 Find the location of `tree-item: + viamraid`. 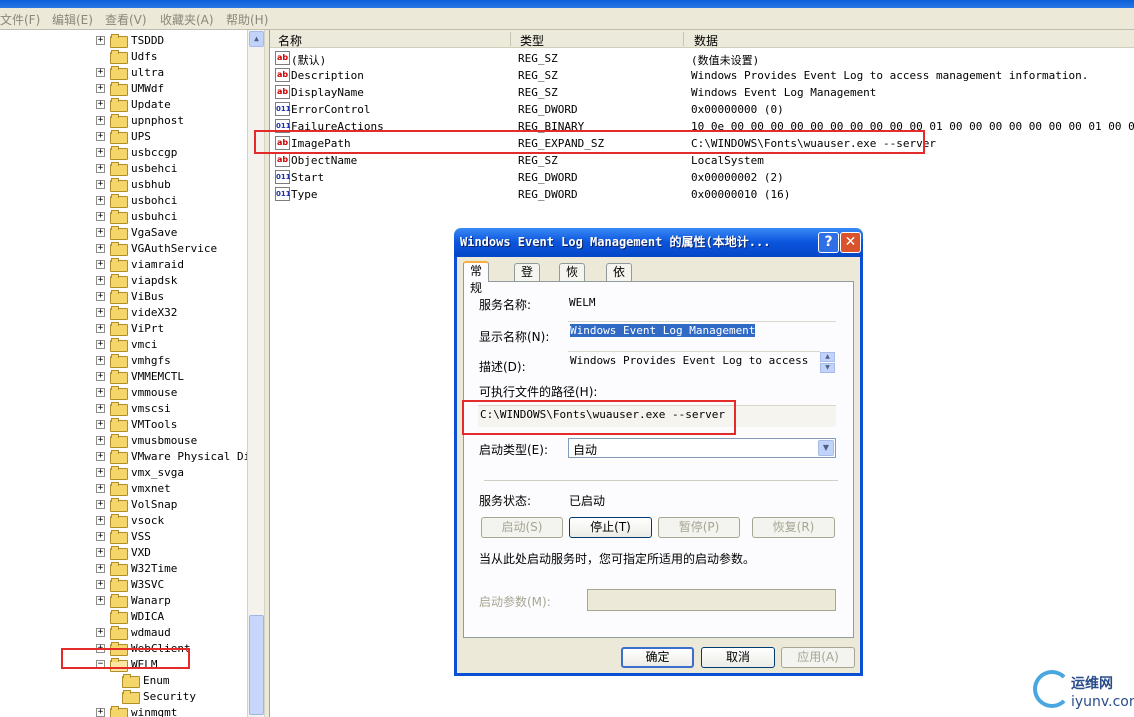

tree-item: + viamraid is located at coordinates (140, 264).